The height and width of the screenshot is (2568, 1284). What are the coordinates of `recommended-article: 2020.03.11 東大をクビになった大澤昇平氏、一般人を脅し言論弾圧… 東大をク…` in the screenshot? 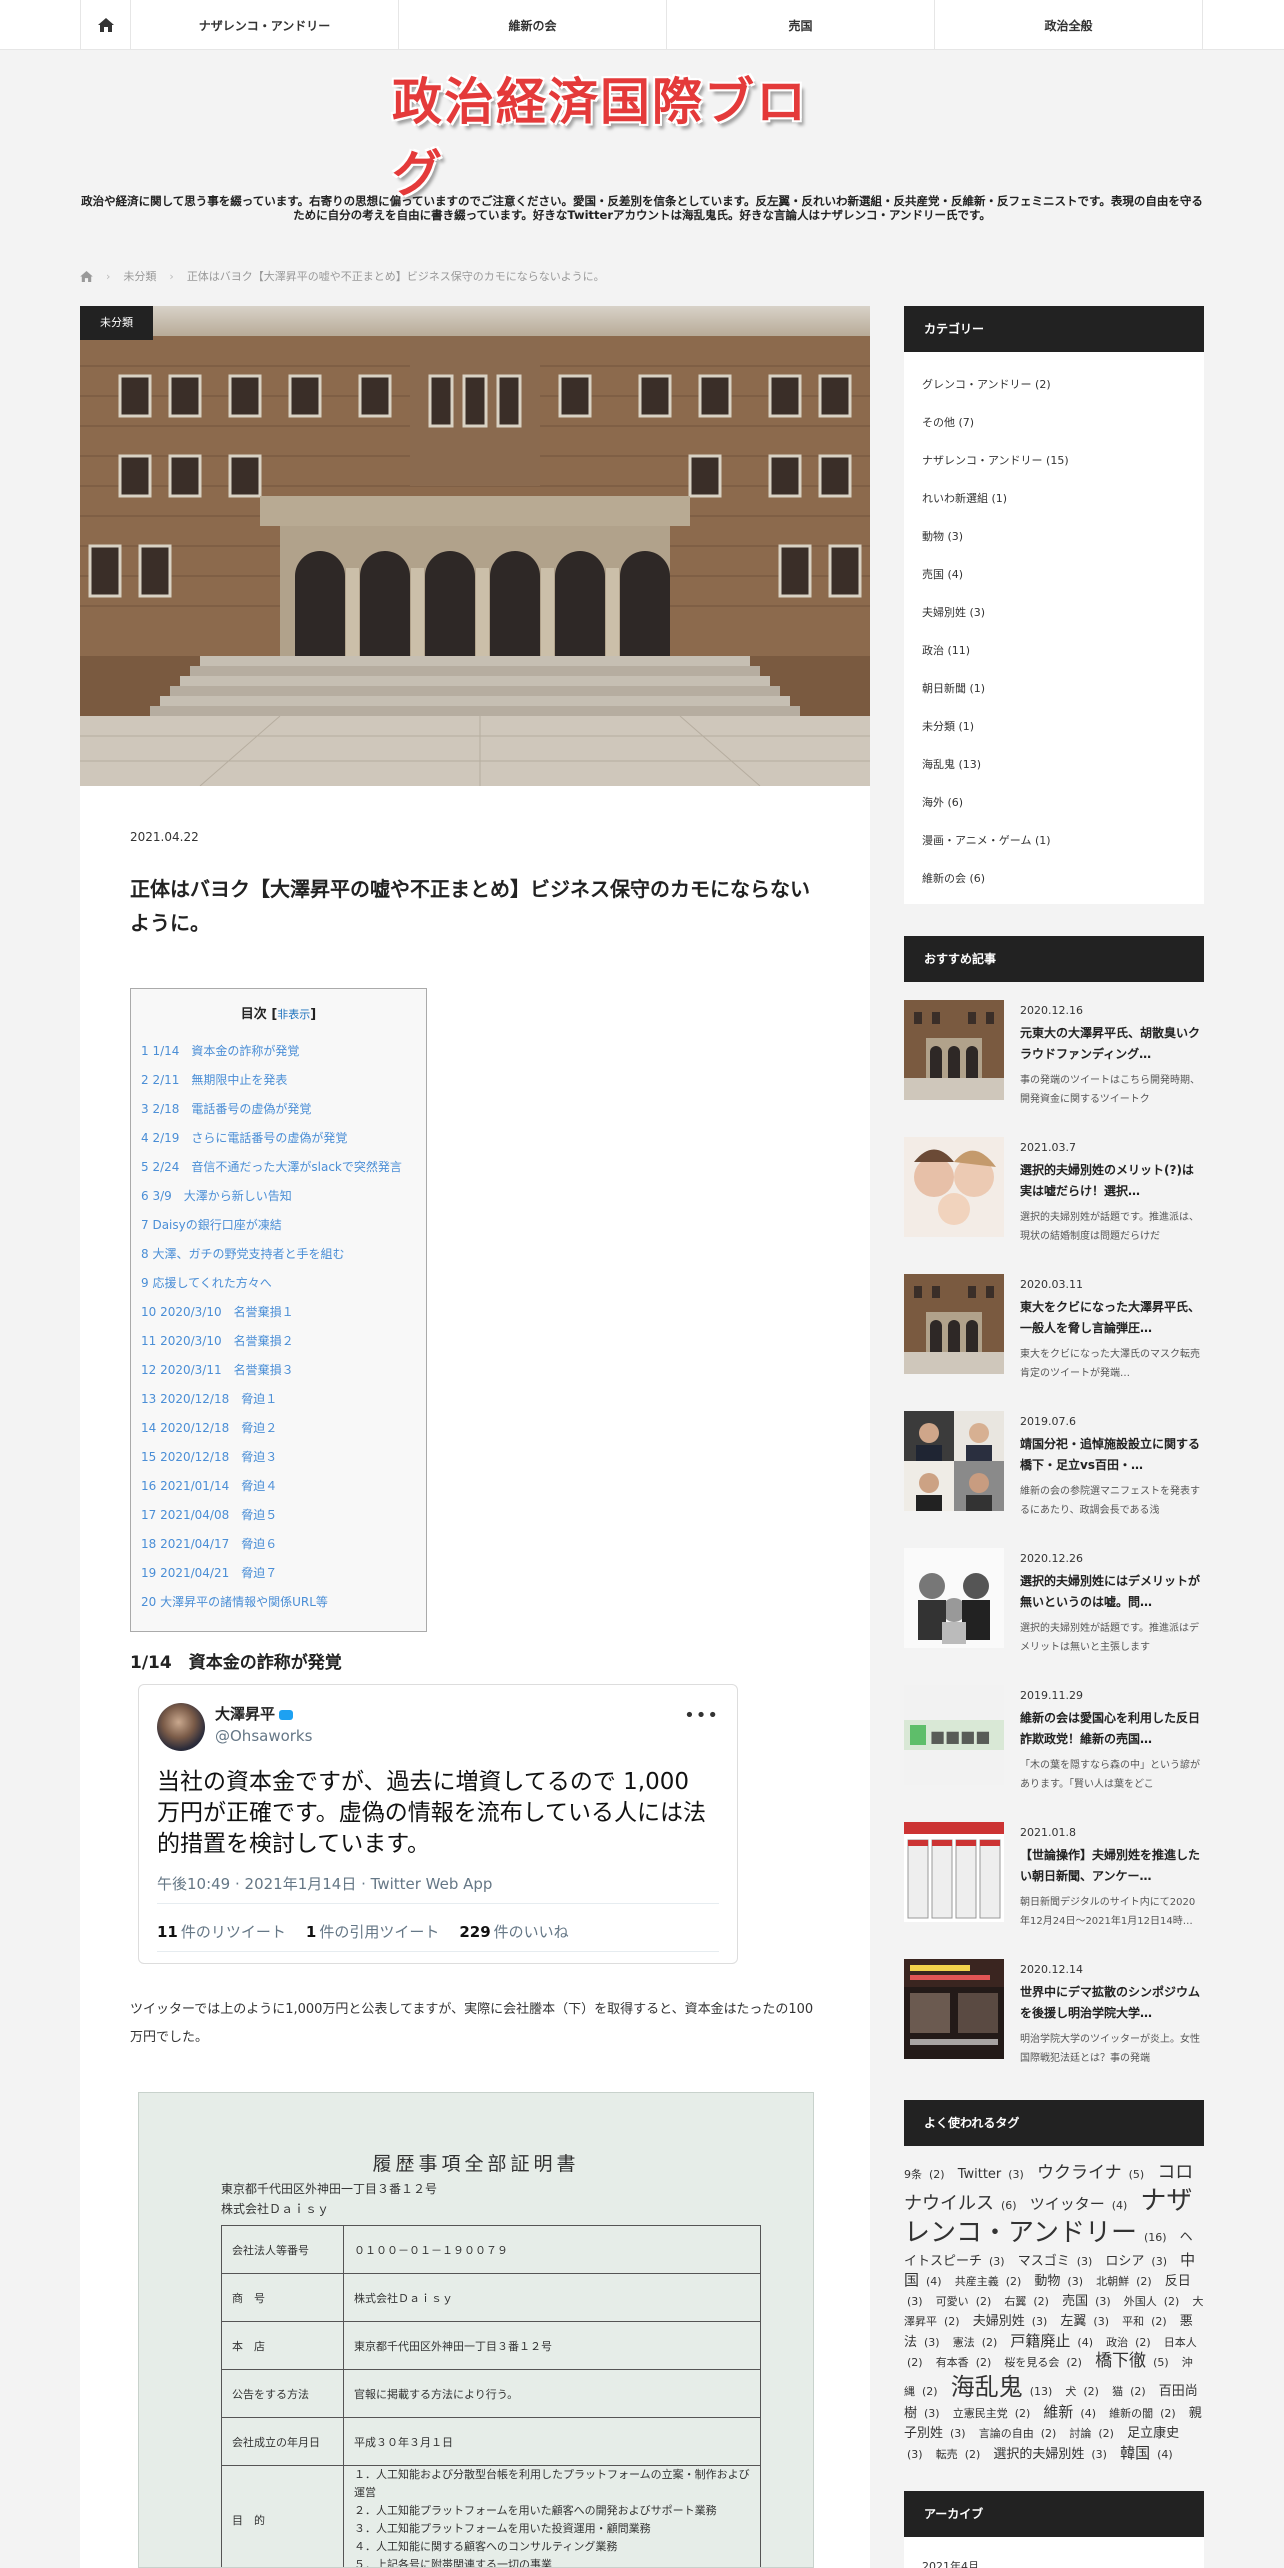 It's located at (1054, 1324).